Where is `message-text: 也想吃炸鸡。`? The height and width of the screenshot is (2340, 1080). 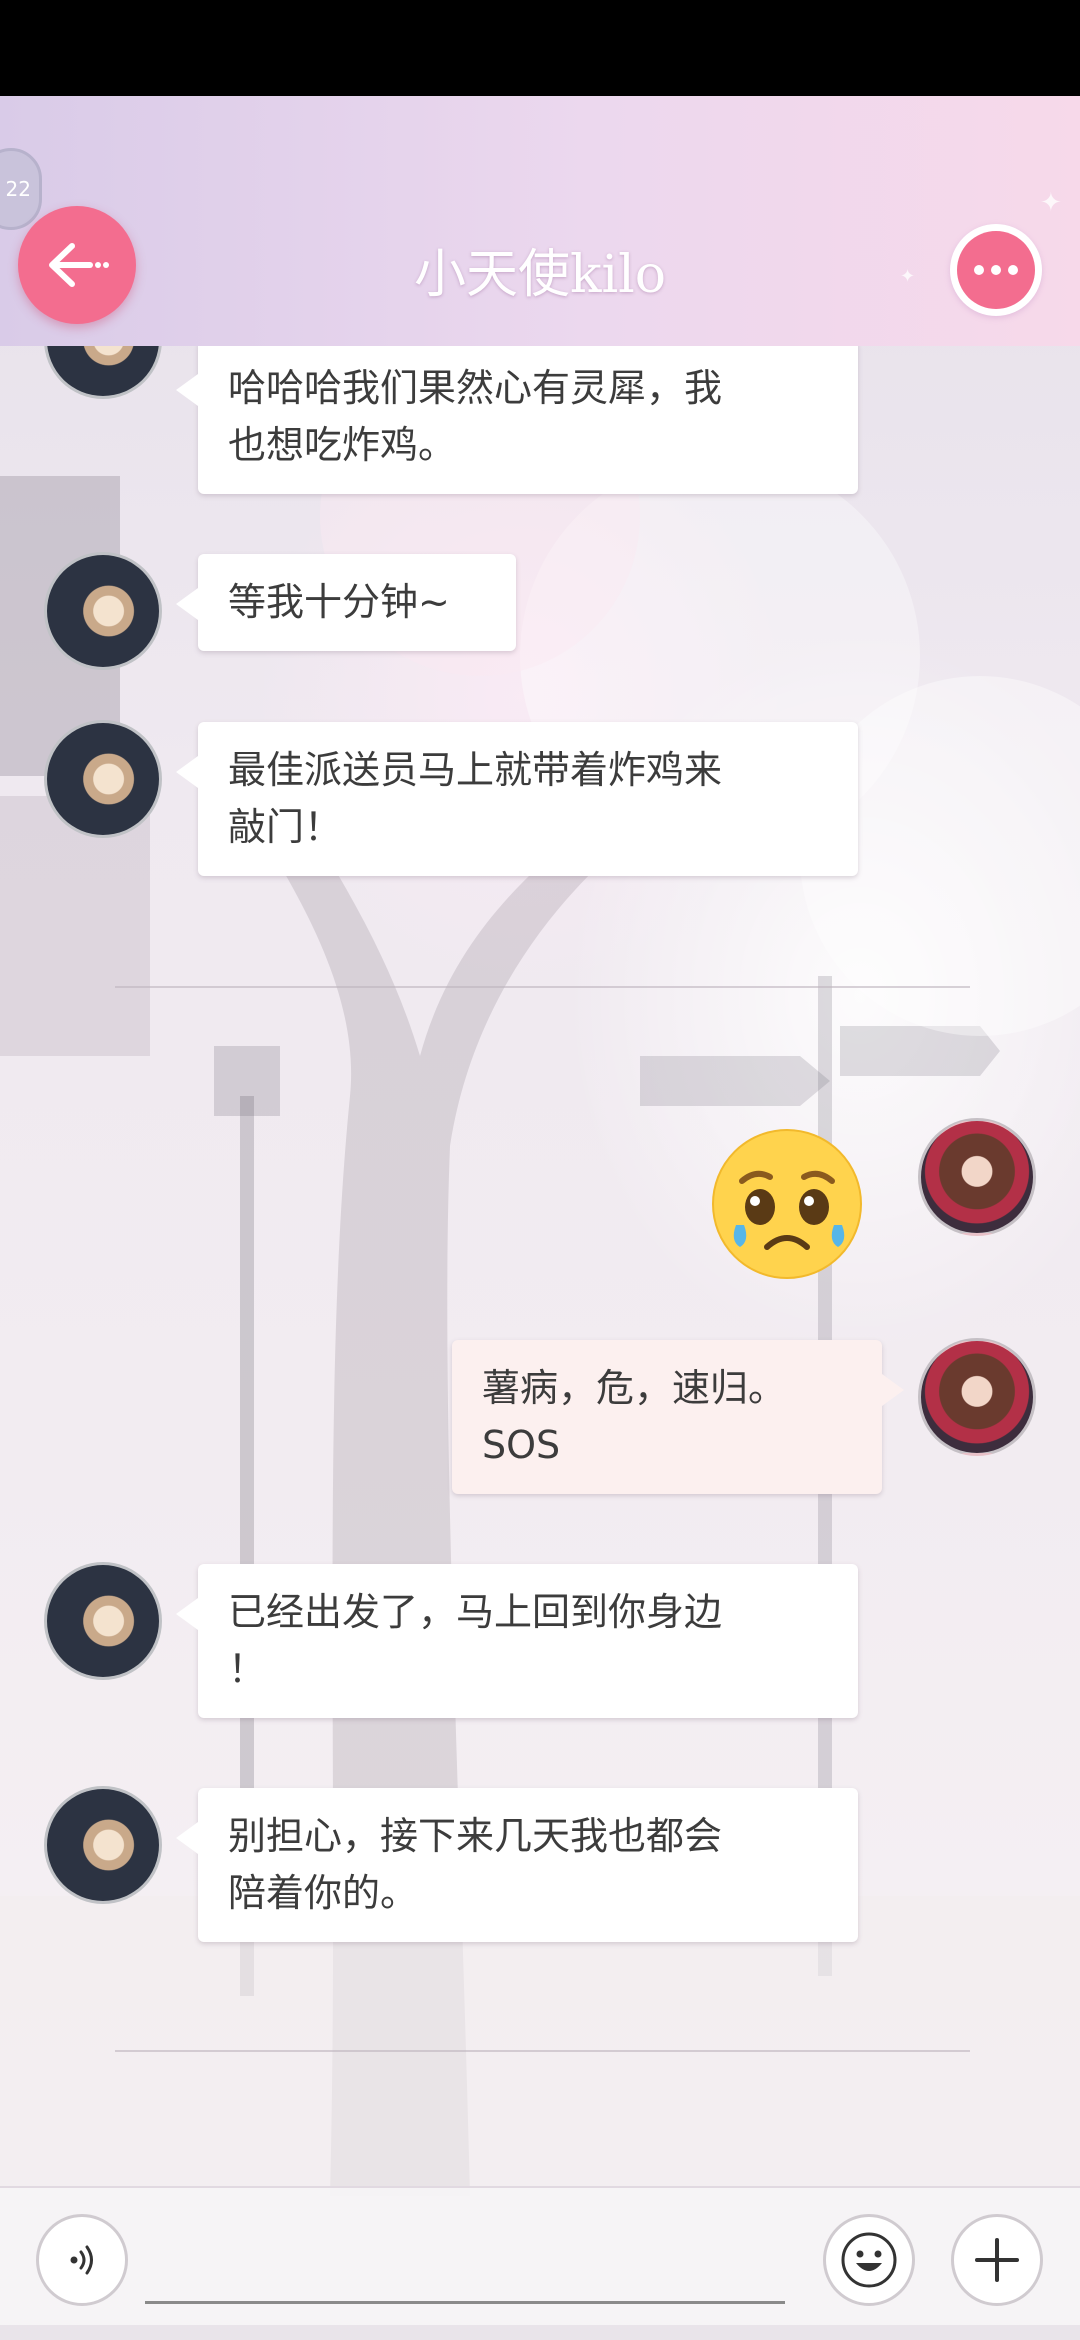 message-text: 也想吃炸鸡。 is located at coordinates (342, 445).